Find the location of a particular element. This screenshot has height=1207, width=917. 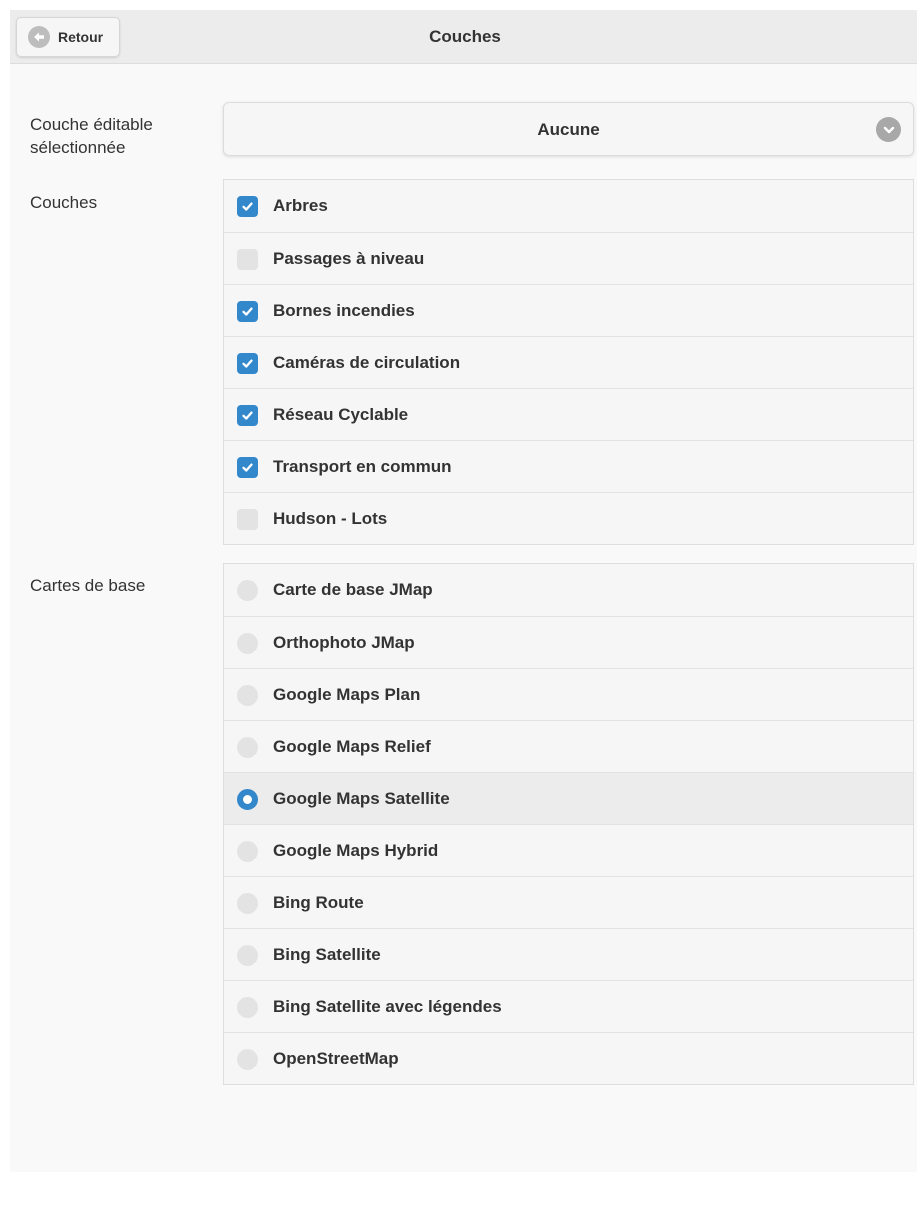

basemap-item-label: Google Maps Plan is located at coordinates (347, 694).